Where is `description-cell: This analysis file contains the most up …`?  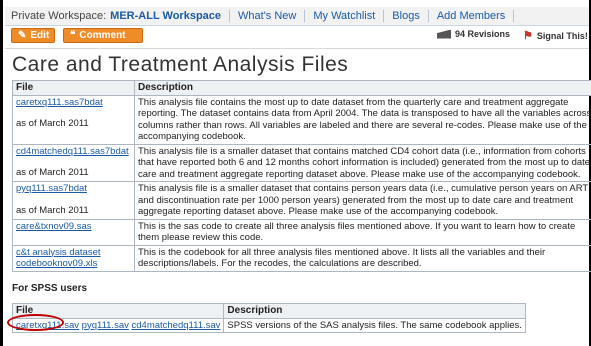 description-cell: This analysis file contains the most up … is located at coordinates (362, 119).